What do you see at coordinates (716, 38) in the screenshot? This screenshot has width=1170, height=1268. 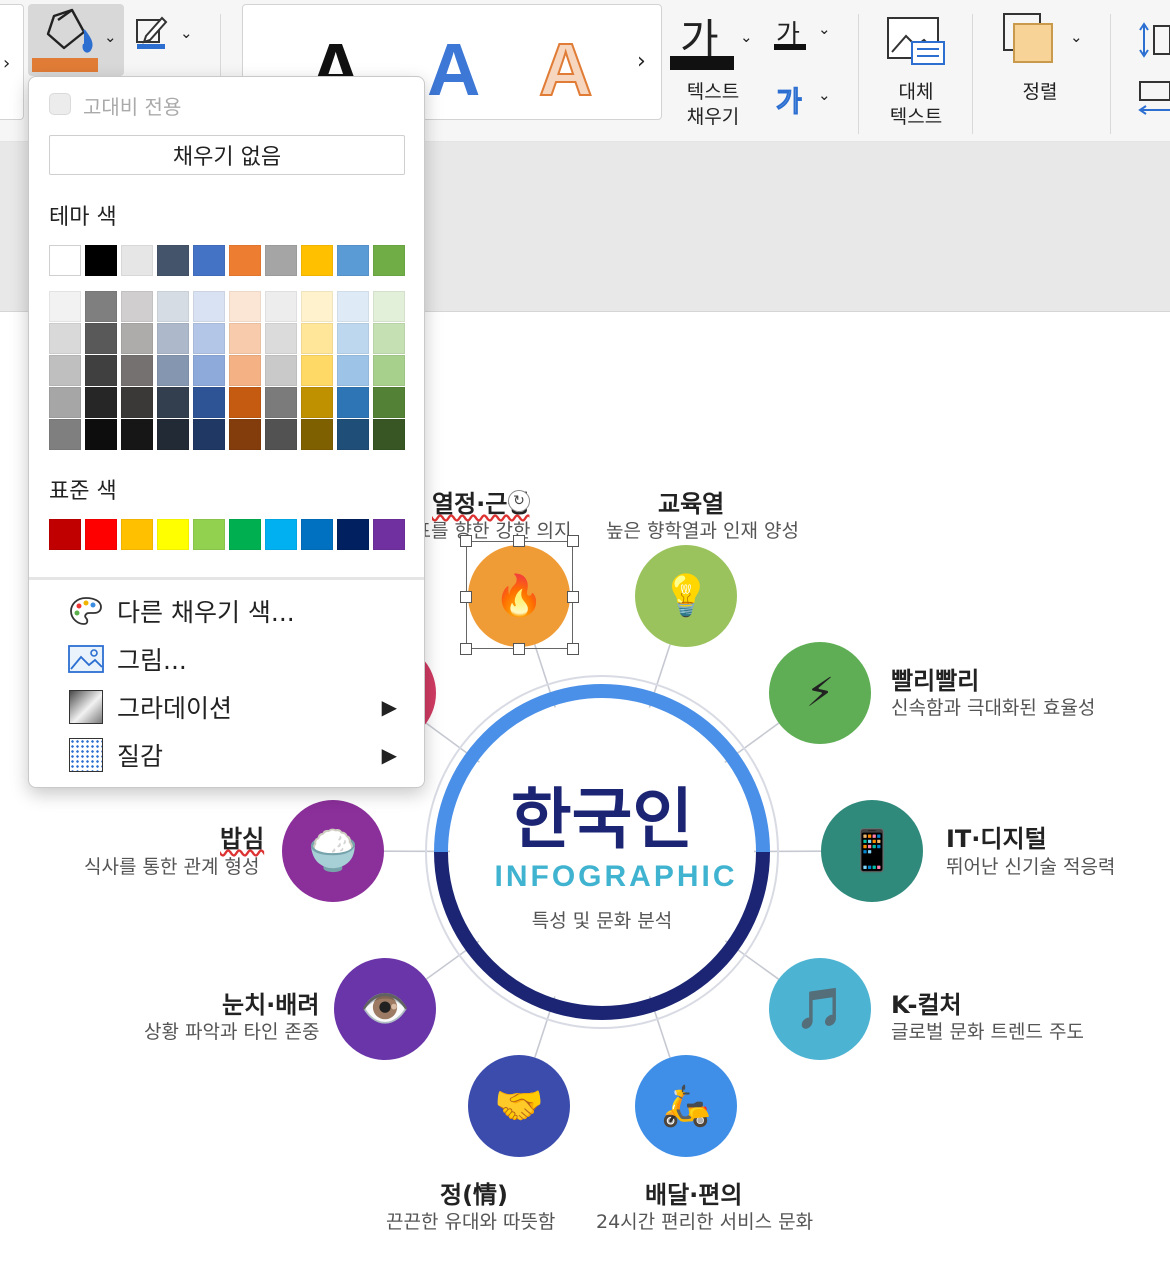 I see `text-fill-button: 가 ⌄` at bounding box center [716, 38].